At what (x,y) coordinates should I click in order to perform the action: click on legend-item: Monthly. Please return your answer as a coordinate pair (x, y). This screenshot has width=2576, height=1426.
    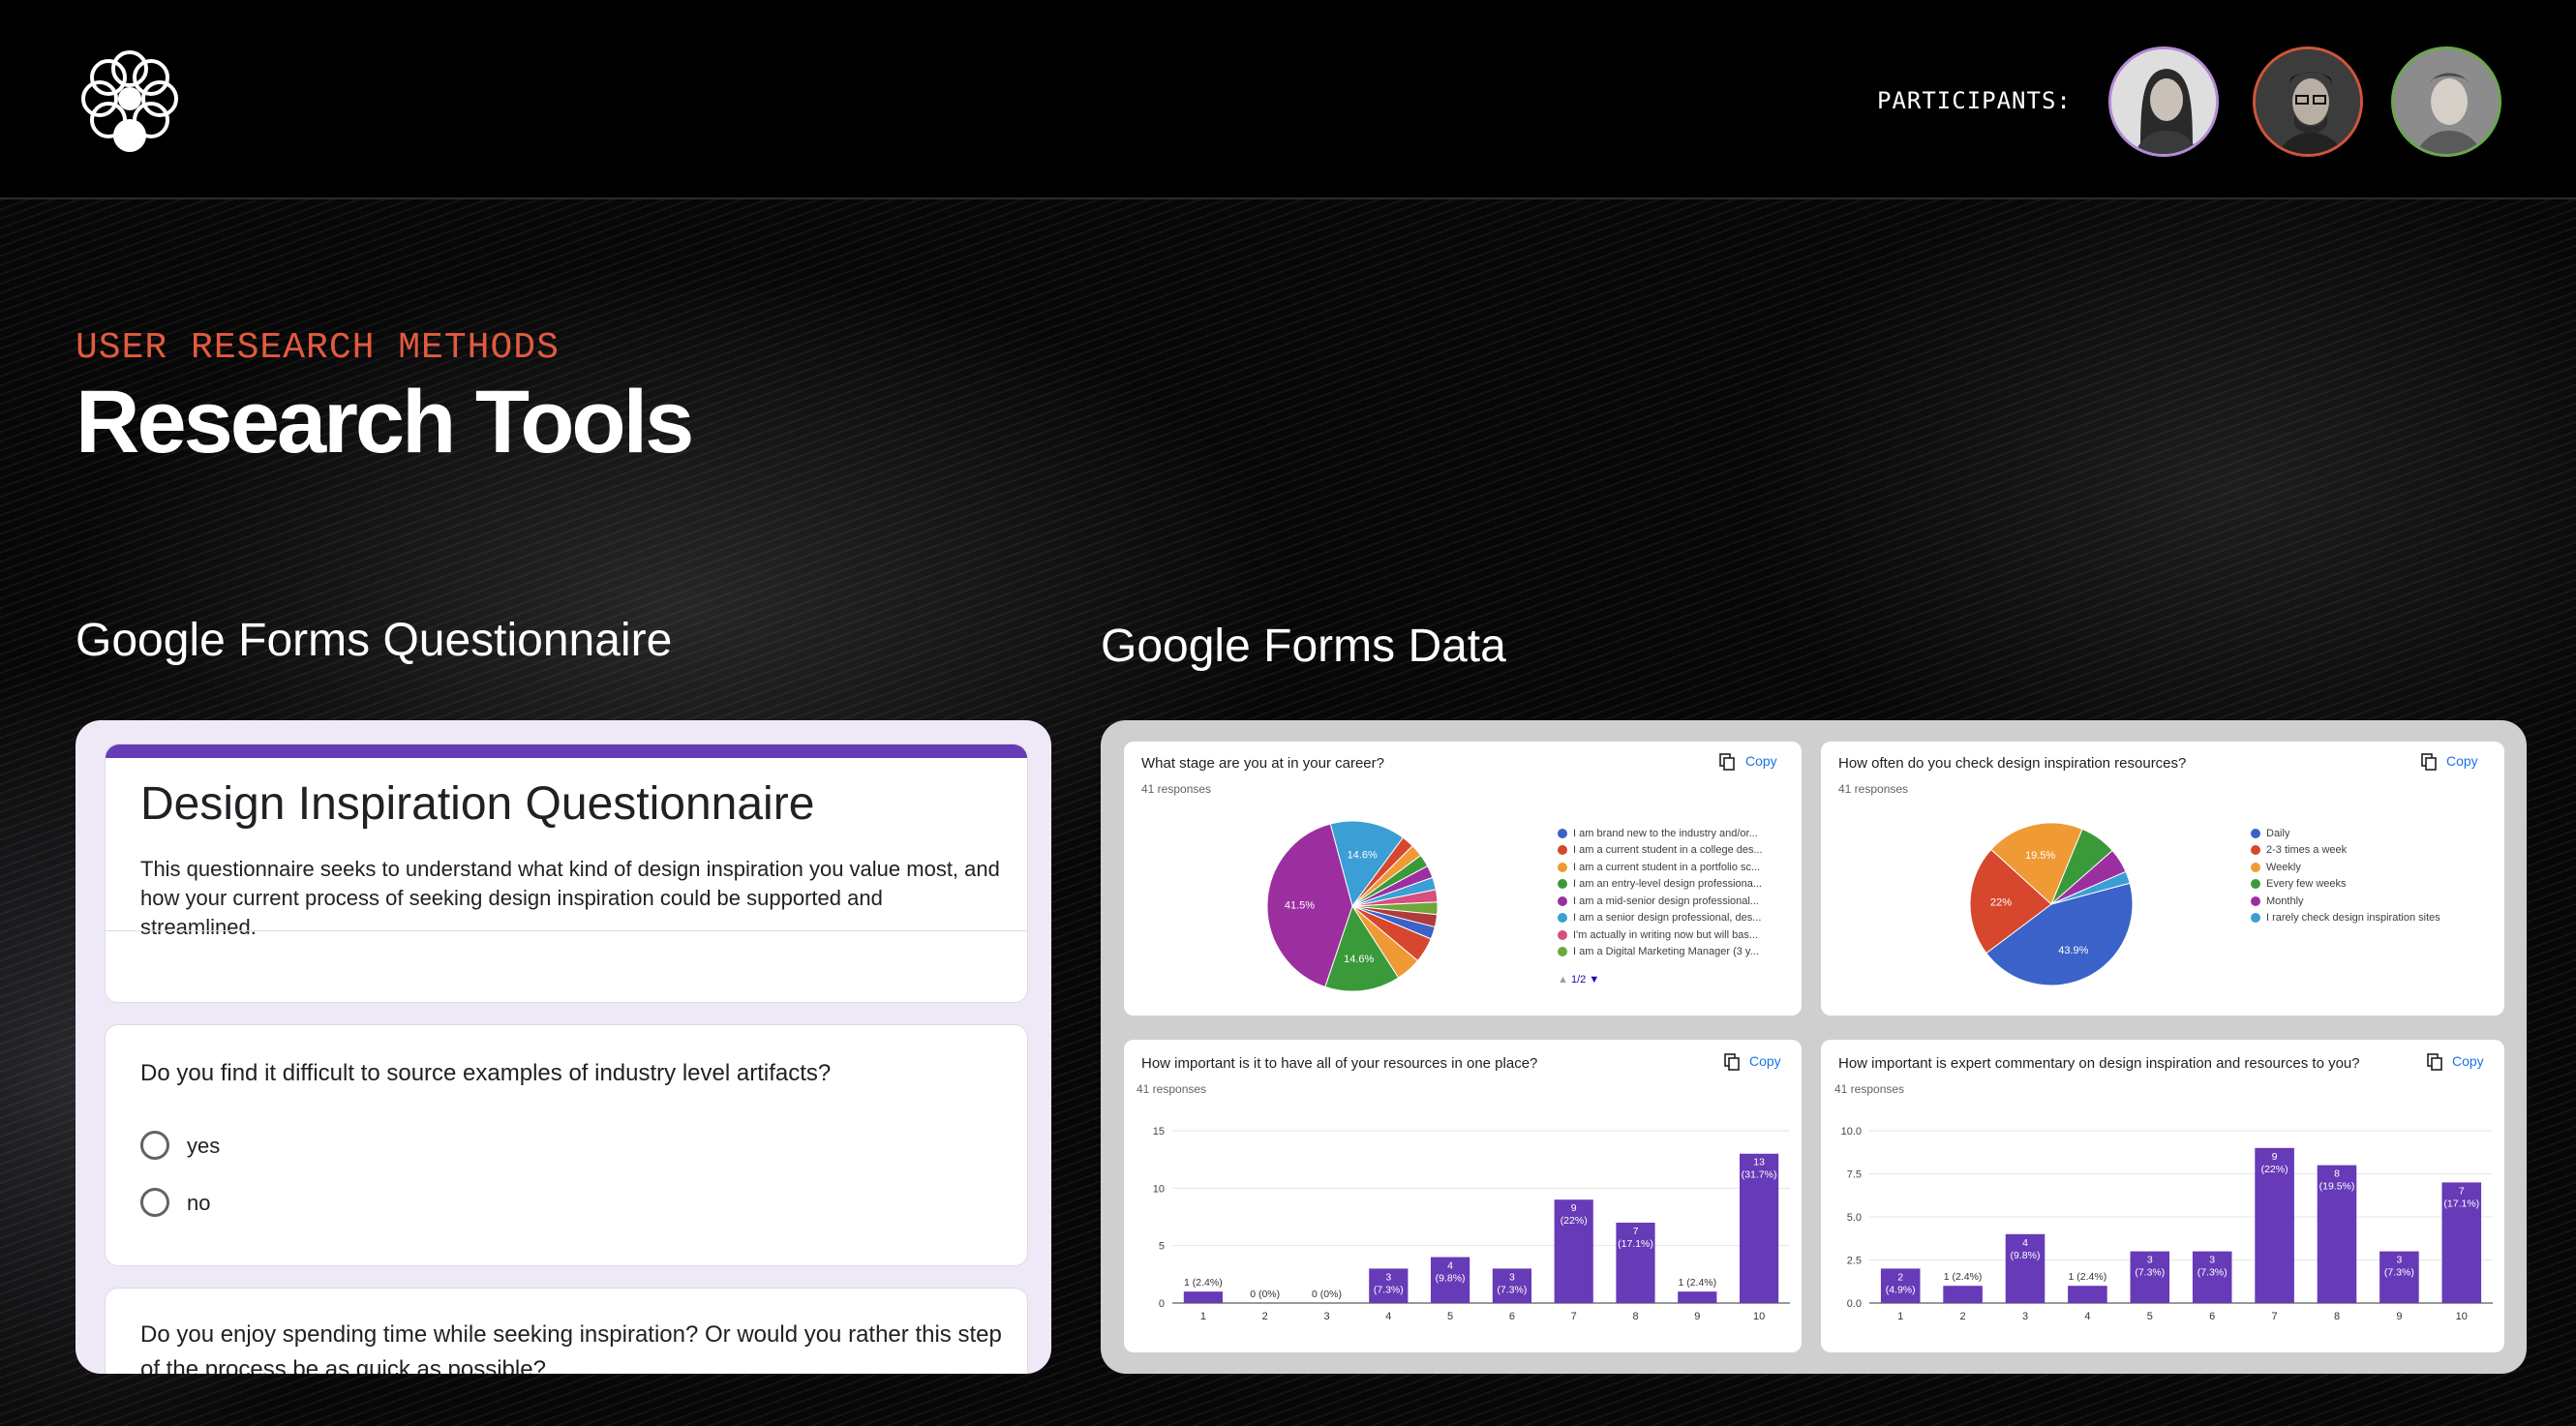
    Looking at the image, I should click on (2345, 902).